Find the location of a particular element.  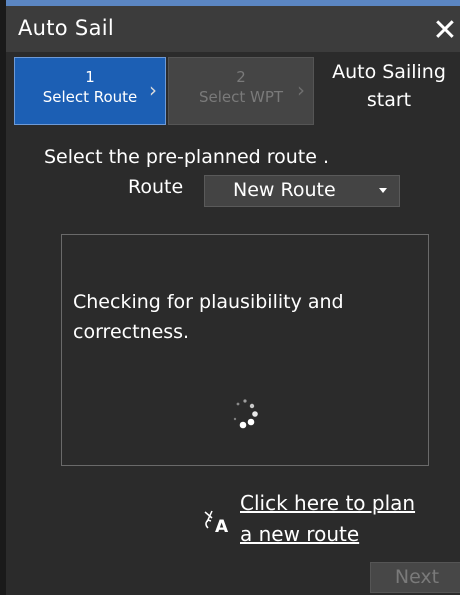

step-select-route: 1 Select Route › is located at coordinates (90, 91).